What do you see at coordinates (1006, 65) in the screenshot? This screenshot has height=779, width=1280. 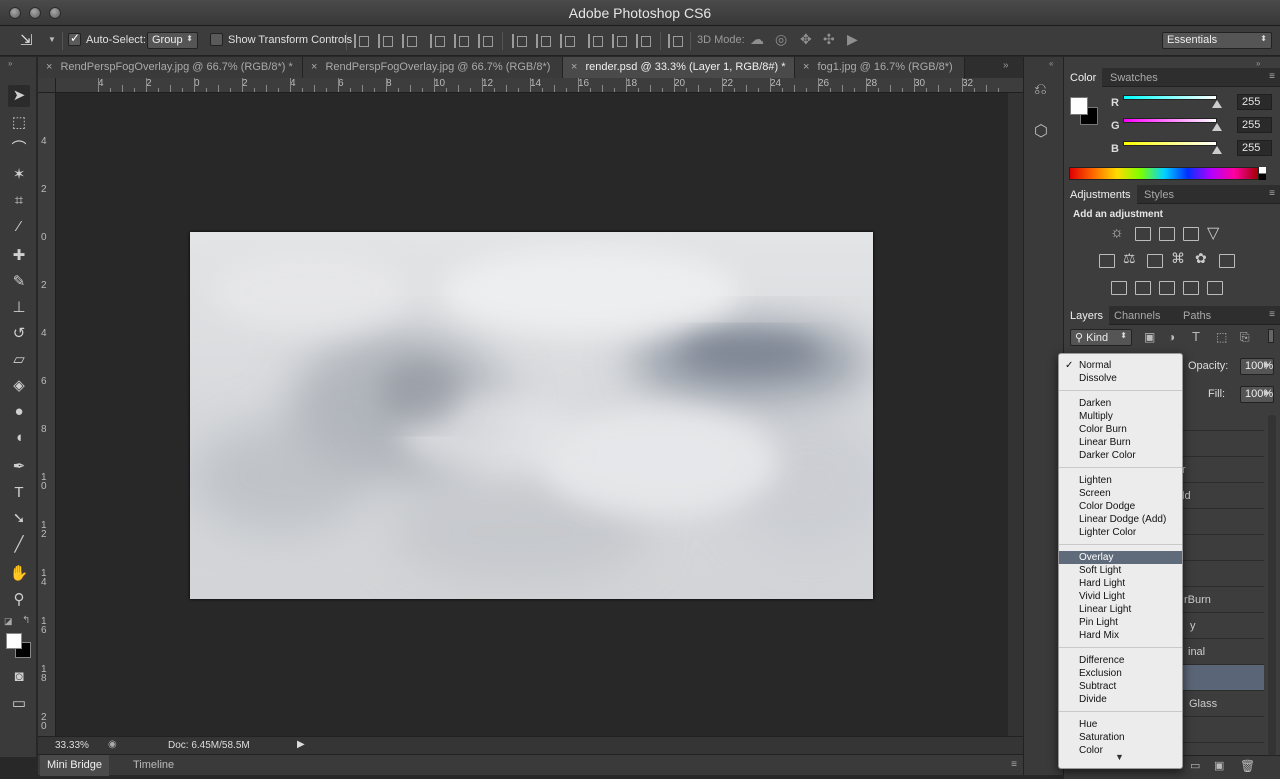 I see `tabs-overflow-icon: »` at bounding box center [1006, 65].